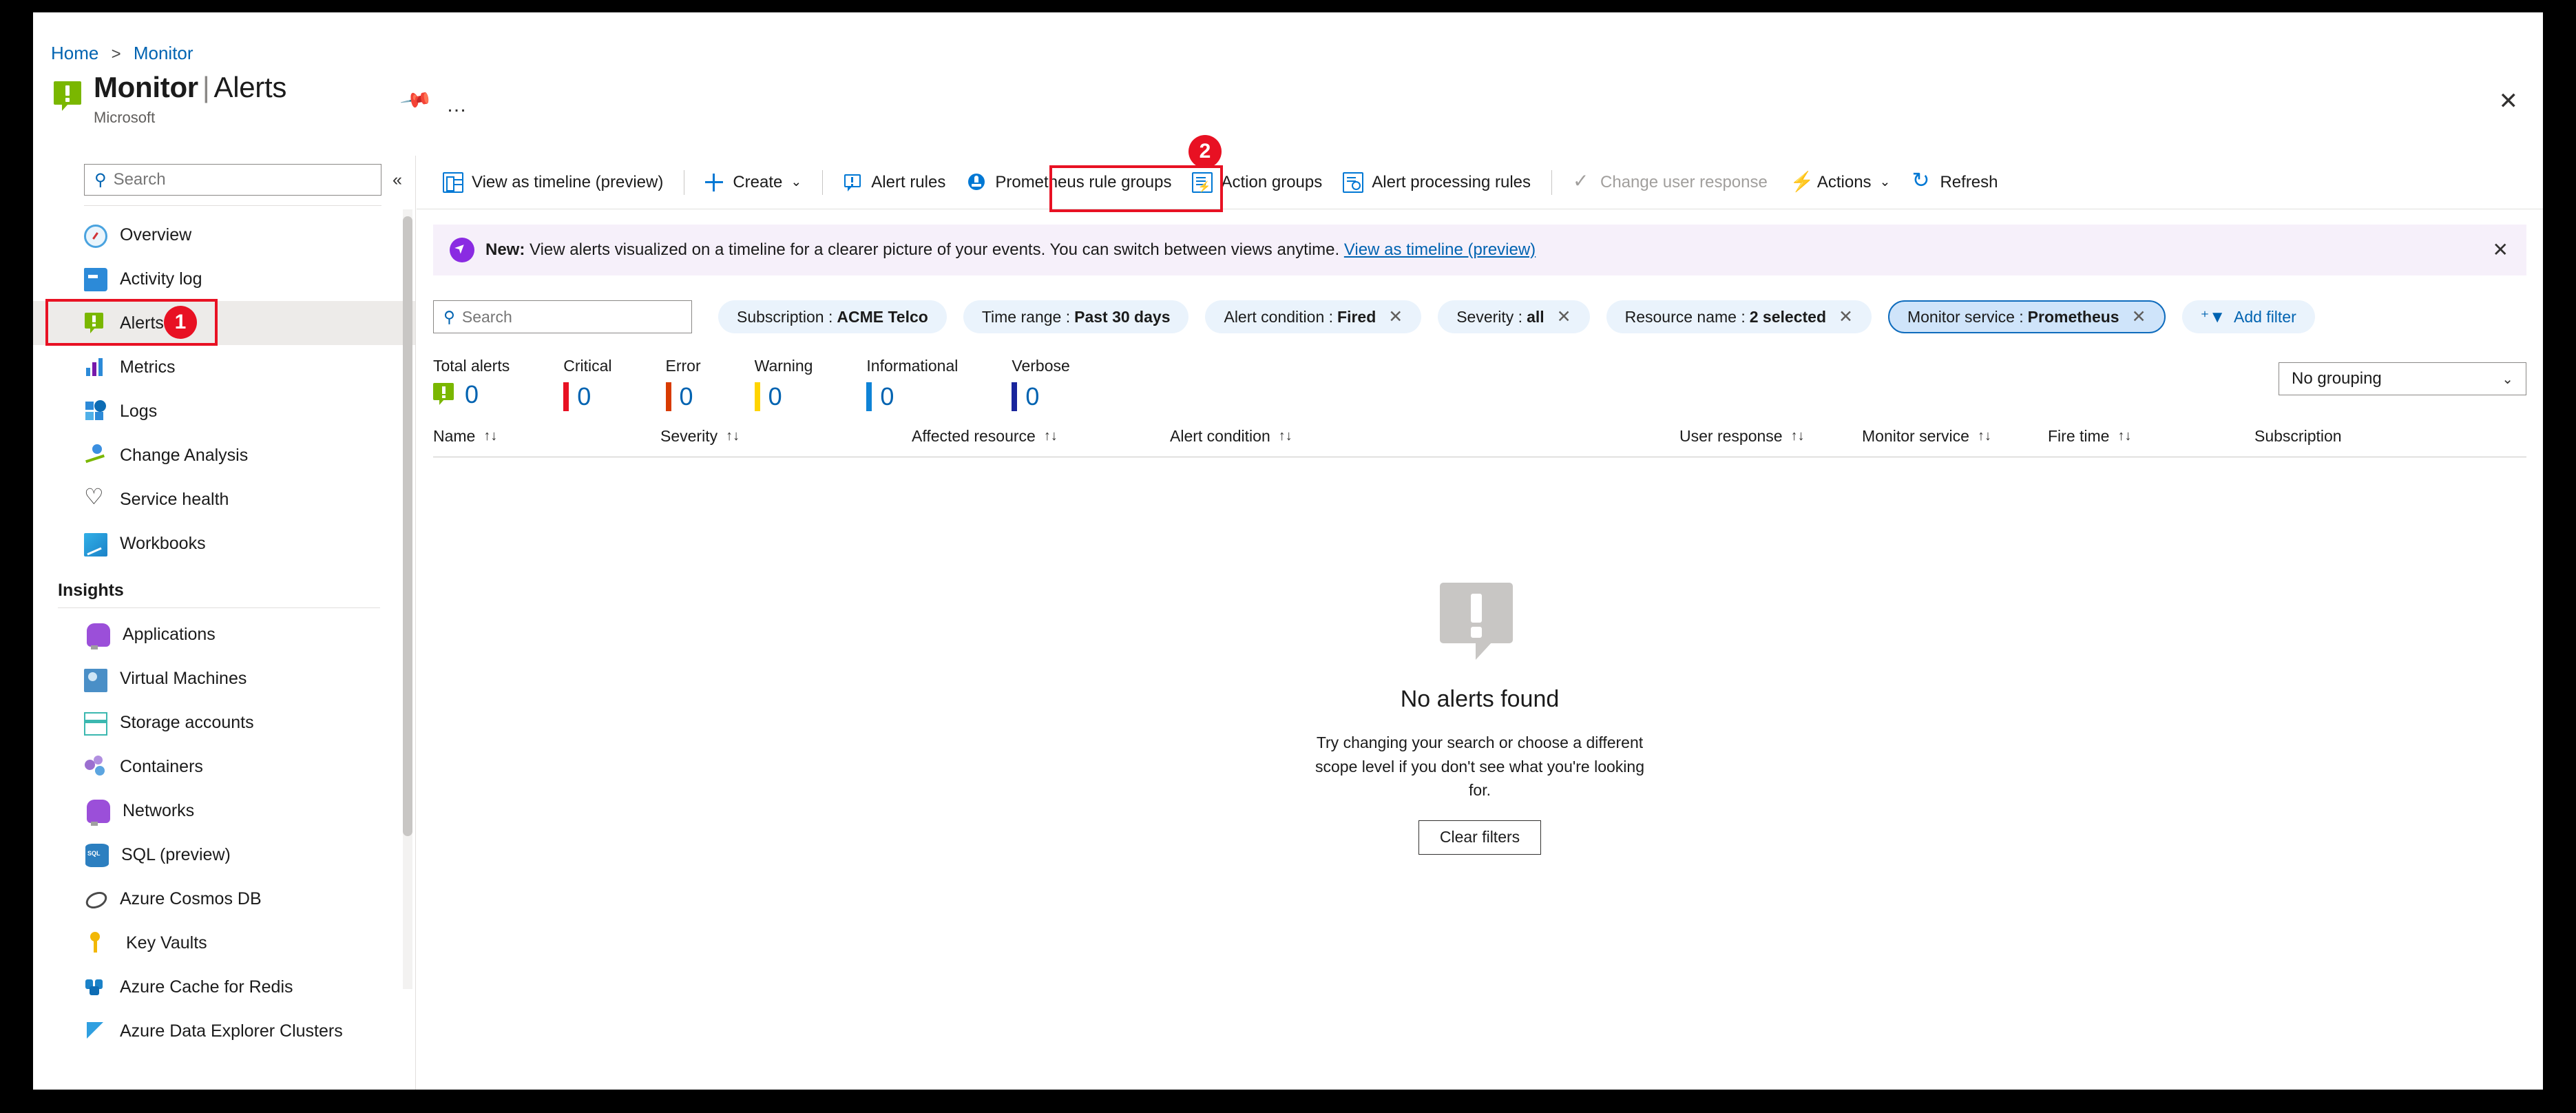 The image size is (2576, 1113). I want to click on summary-total-alerts: Total alerts 0, so click(471, 384).